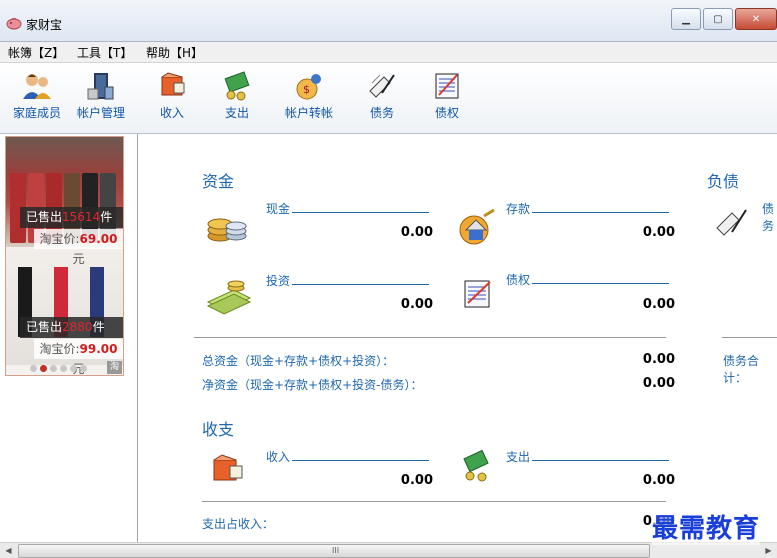 Image resolution: width=777 pixels, height=558 pixels. What do you see at coordinates (749, 337) in the screenshot?
I see `liabilities-divider` at bounding box center [749, 337].